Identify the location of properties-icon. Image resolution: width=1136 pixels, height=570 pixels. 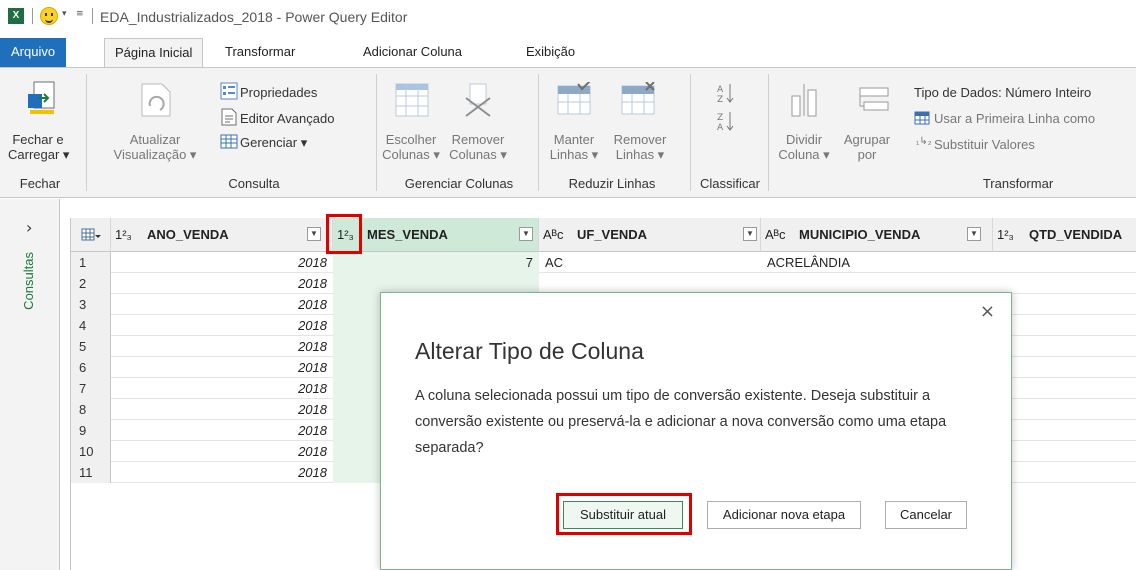
(229, 91).